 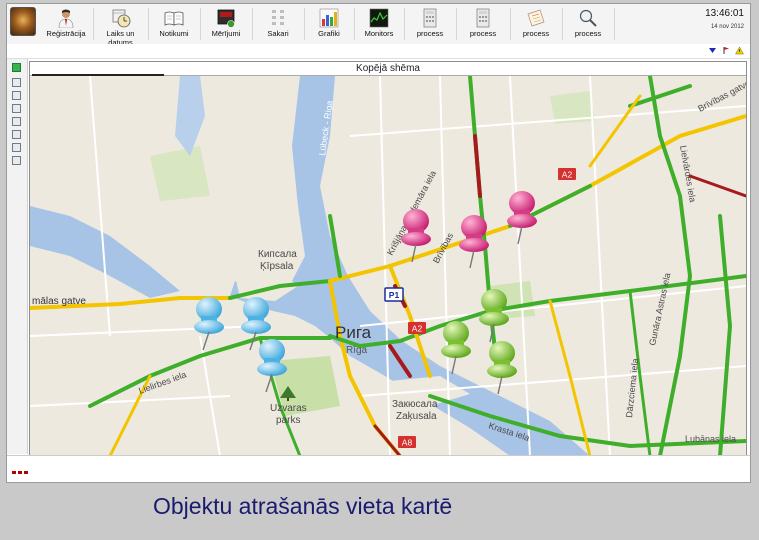 What do you see at coordinates (378, 467) in the screenshot?
I see `bottom-status-strip` at bounding box center [378, 467].